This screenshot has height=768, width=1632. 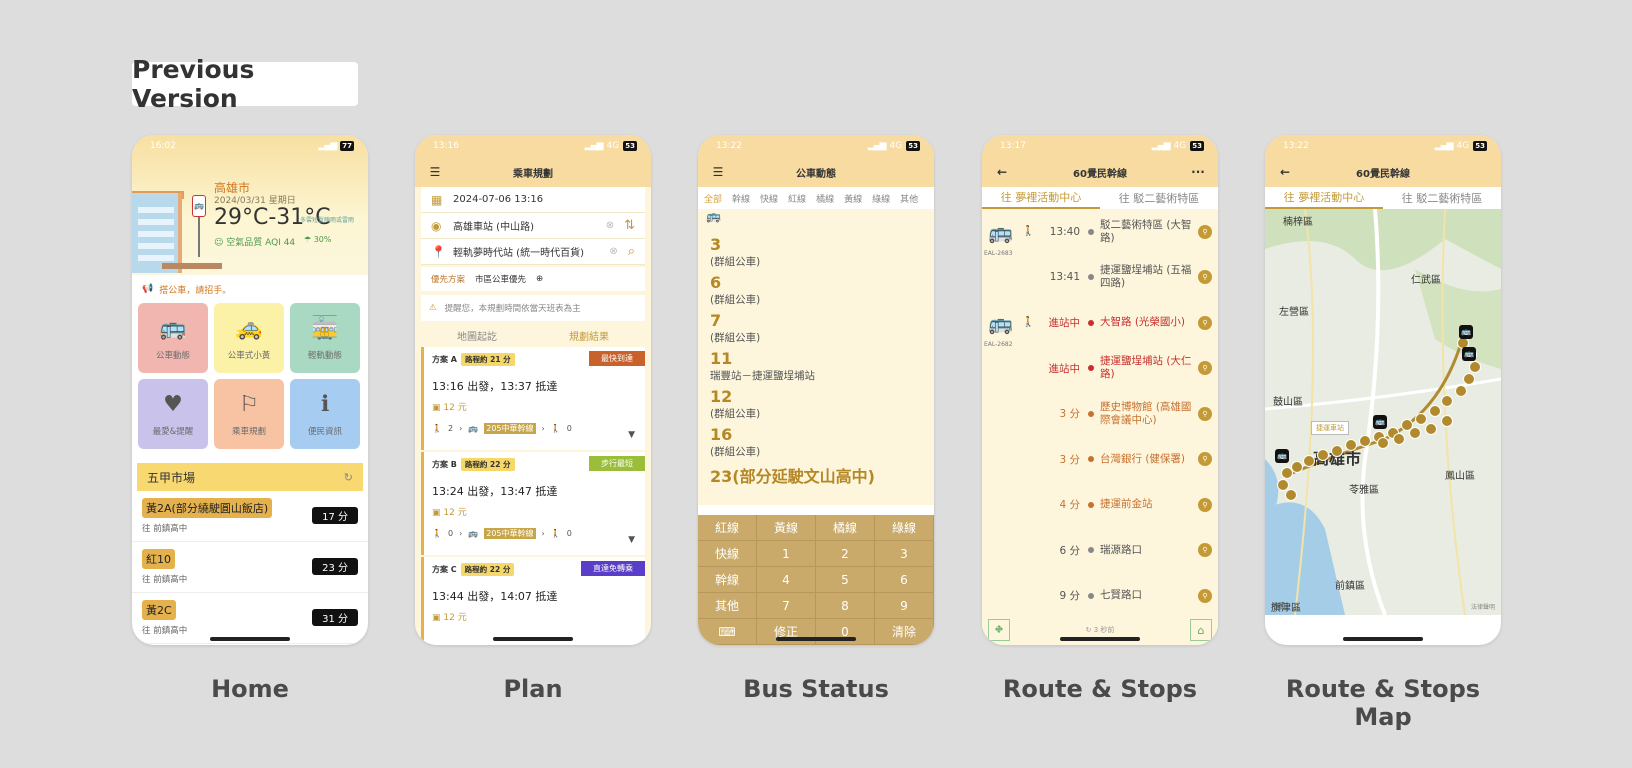 What do you see at coordinates (1100, 233) in the screenshot?
I see `stop-row: 🚌 EAL-2683 🚶 13:40 駁二藝術特區 (大智路) ⚲` at bounding box center [1100, 233].